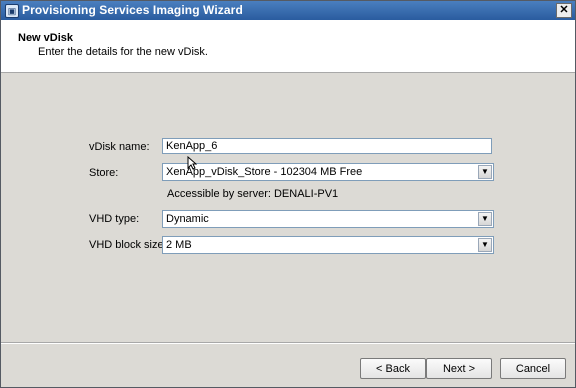 This screenshot has width=576, height=388. What do you see at coordinates (533, 368) in the screenshot?
I see `cancel-button: Cancel` at bounding box center [533, 368].